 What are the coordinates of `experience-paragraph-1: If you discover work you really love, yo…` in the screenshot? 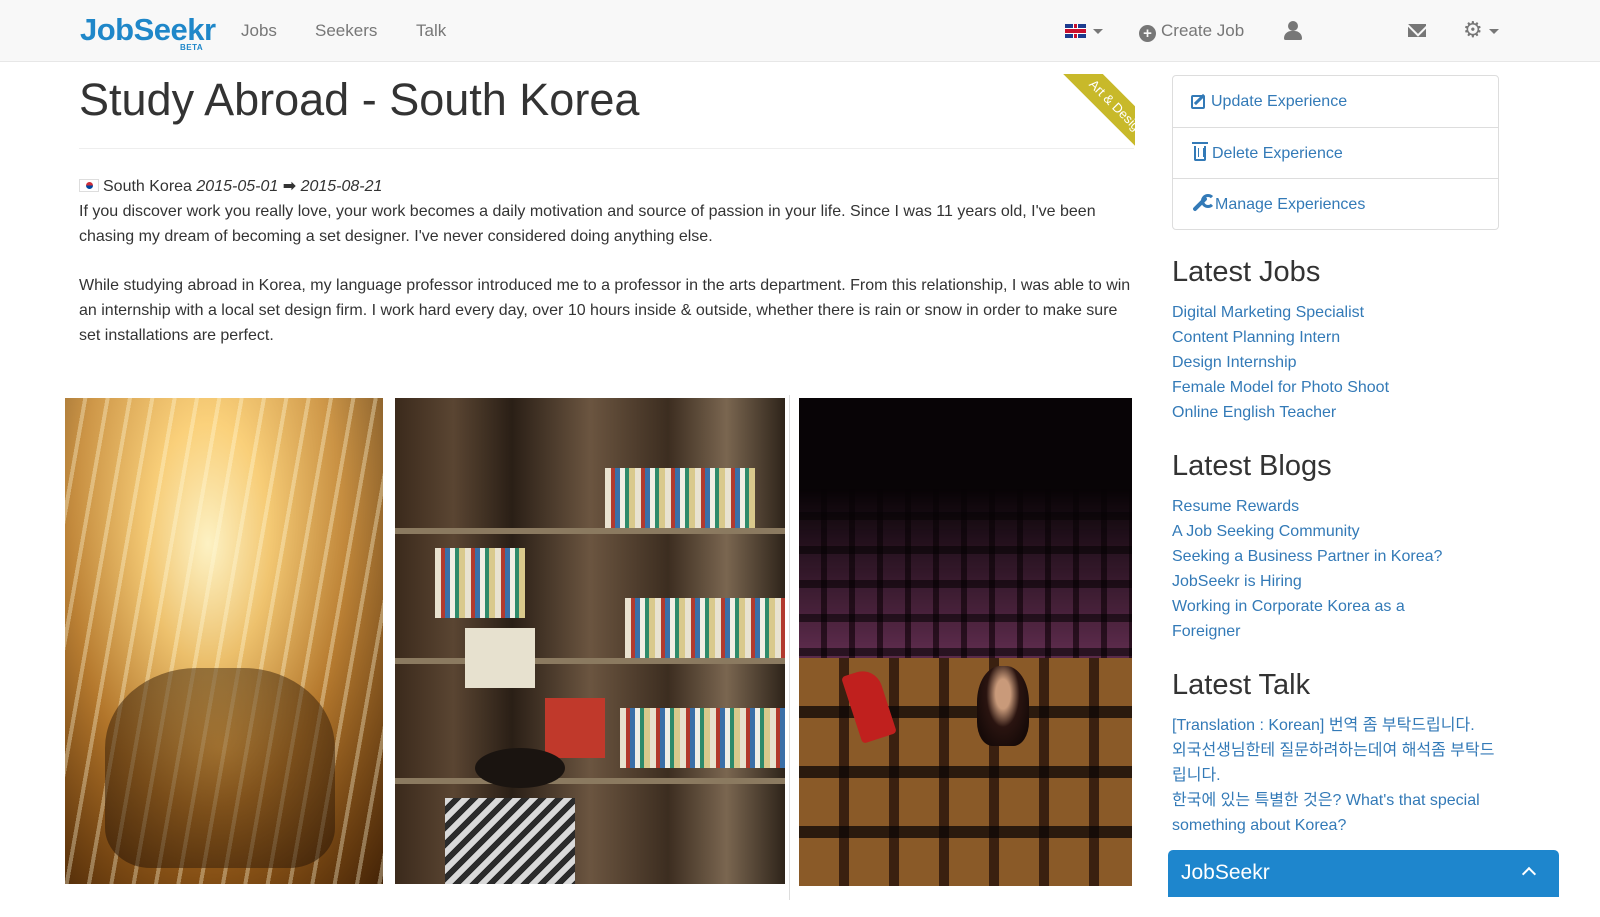 It's located at (587, 224).